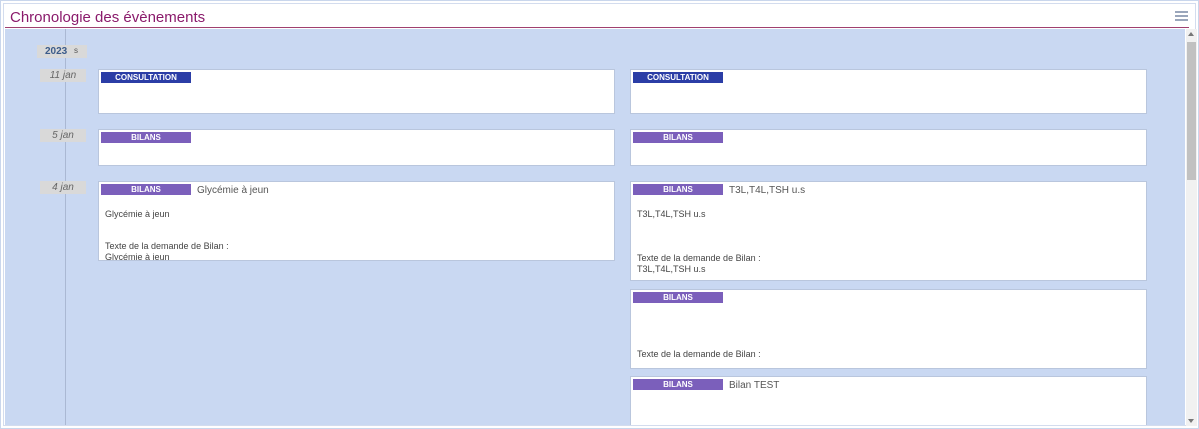 This screenshot has width=1199, height=429. Describe the element at coordinates (671, 214) in the screenshot. I see `event-description: T3L,T4L,TSH u.s` at that location.